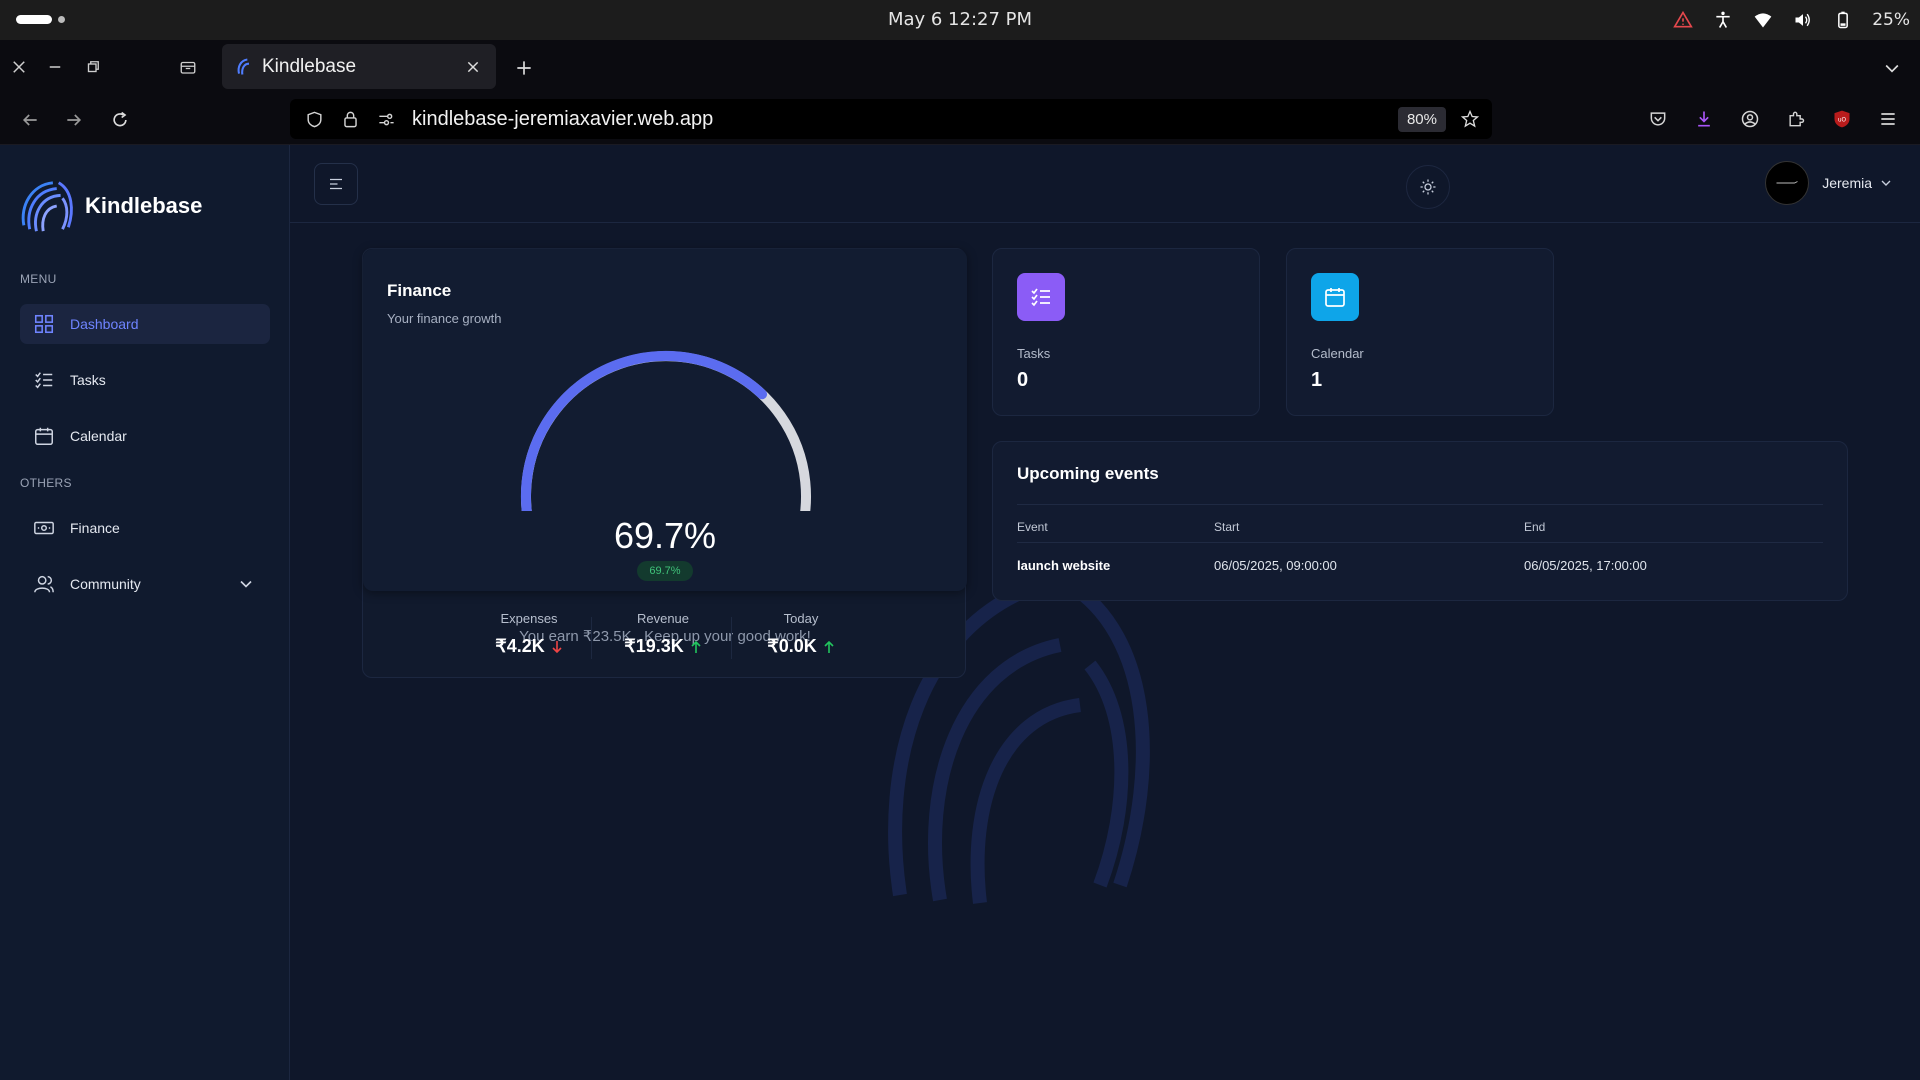 Image resolution: width=1920 pixels, height=1080 pixels. I want to click on grid-icon, so click(44, 324).